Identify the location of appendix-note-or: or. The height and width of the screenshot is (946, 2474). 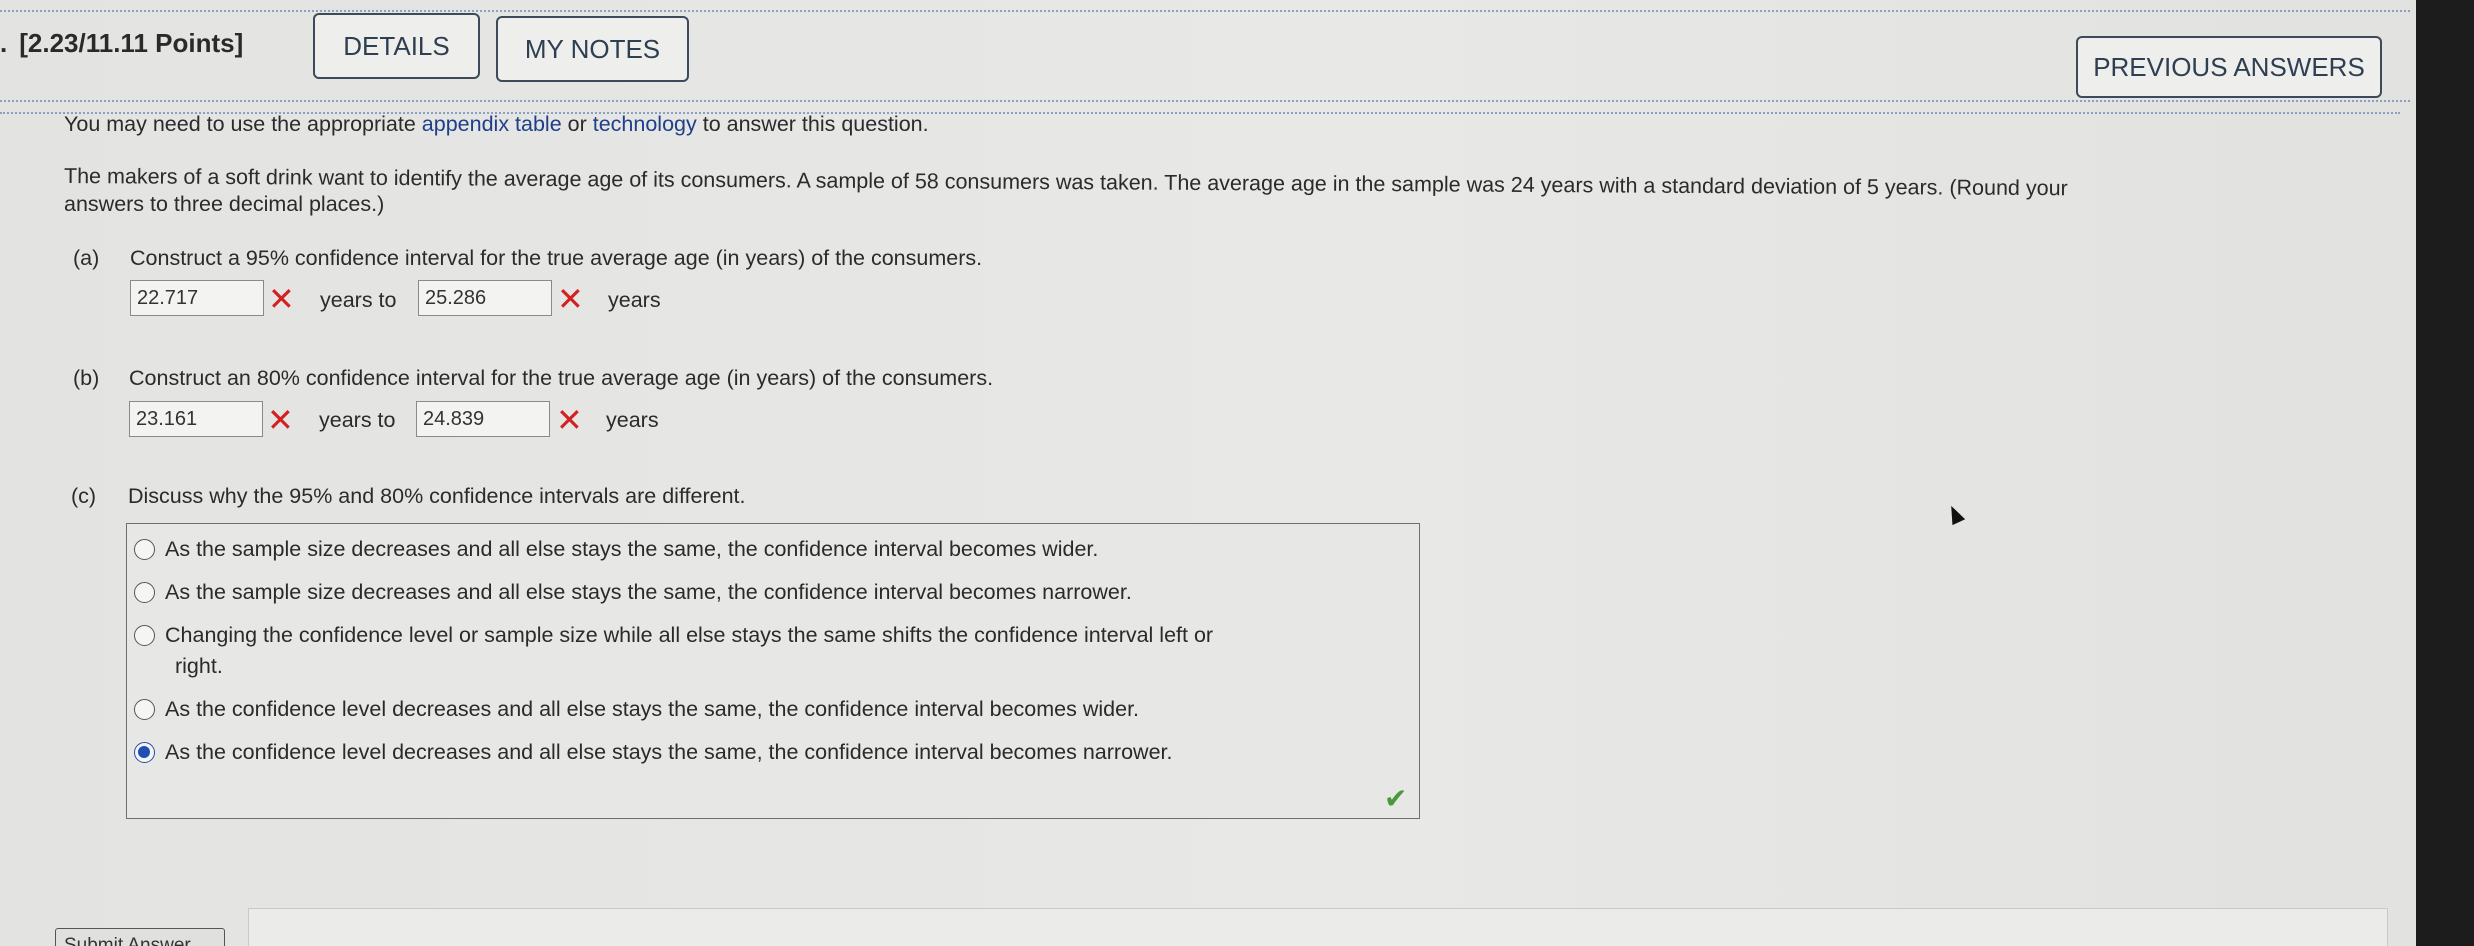
(577, 124).